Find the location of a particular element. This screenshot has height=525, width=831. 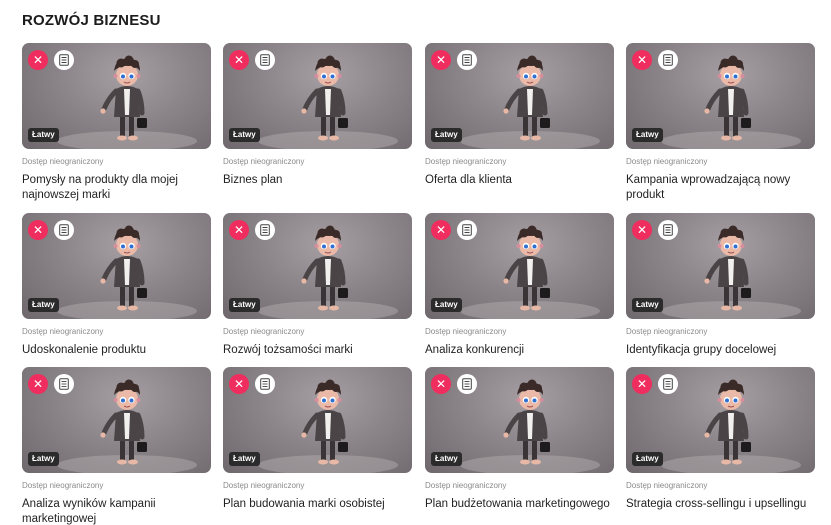

card-title: Analiza konkurencji is located at coordinates (519, 350).